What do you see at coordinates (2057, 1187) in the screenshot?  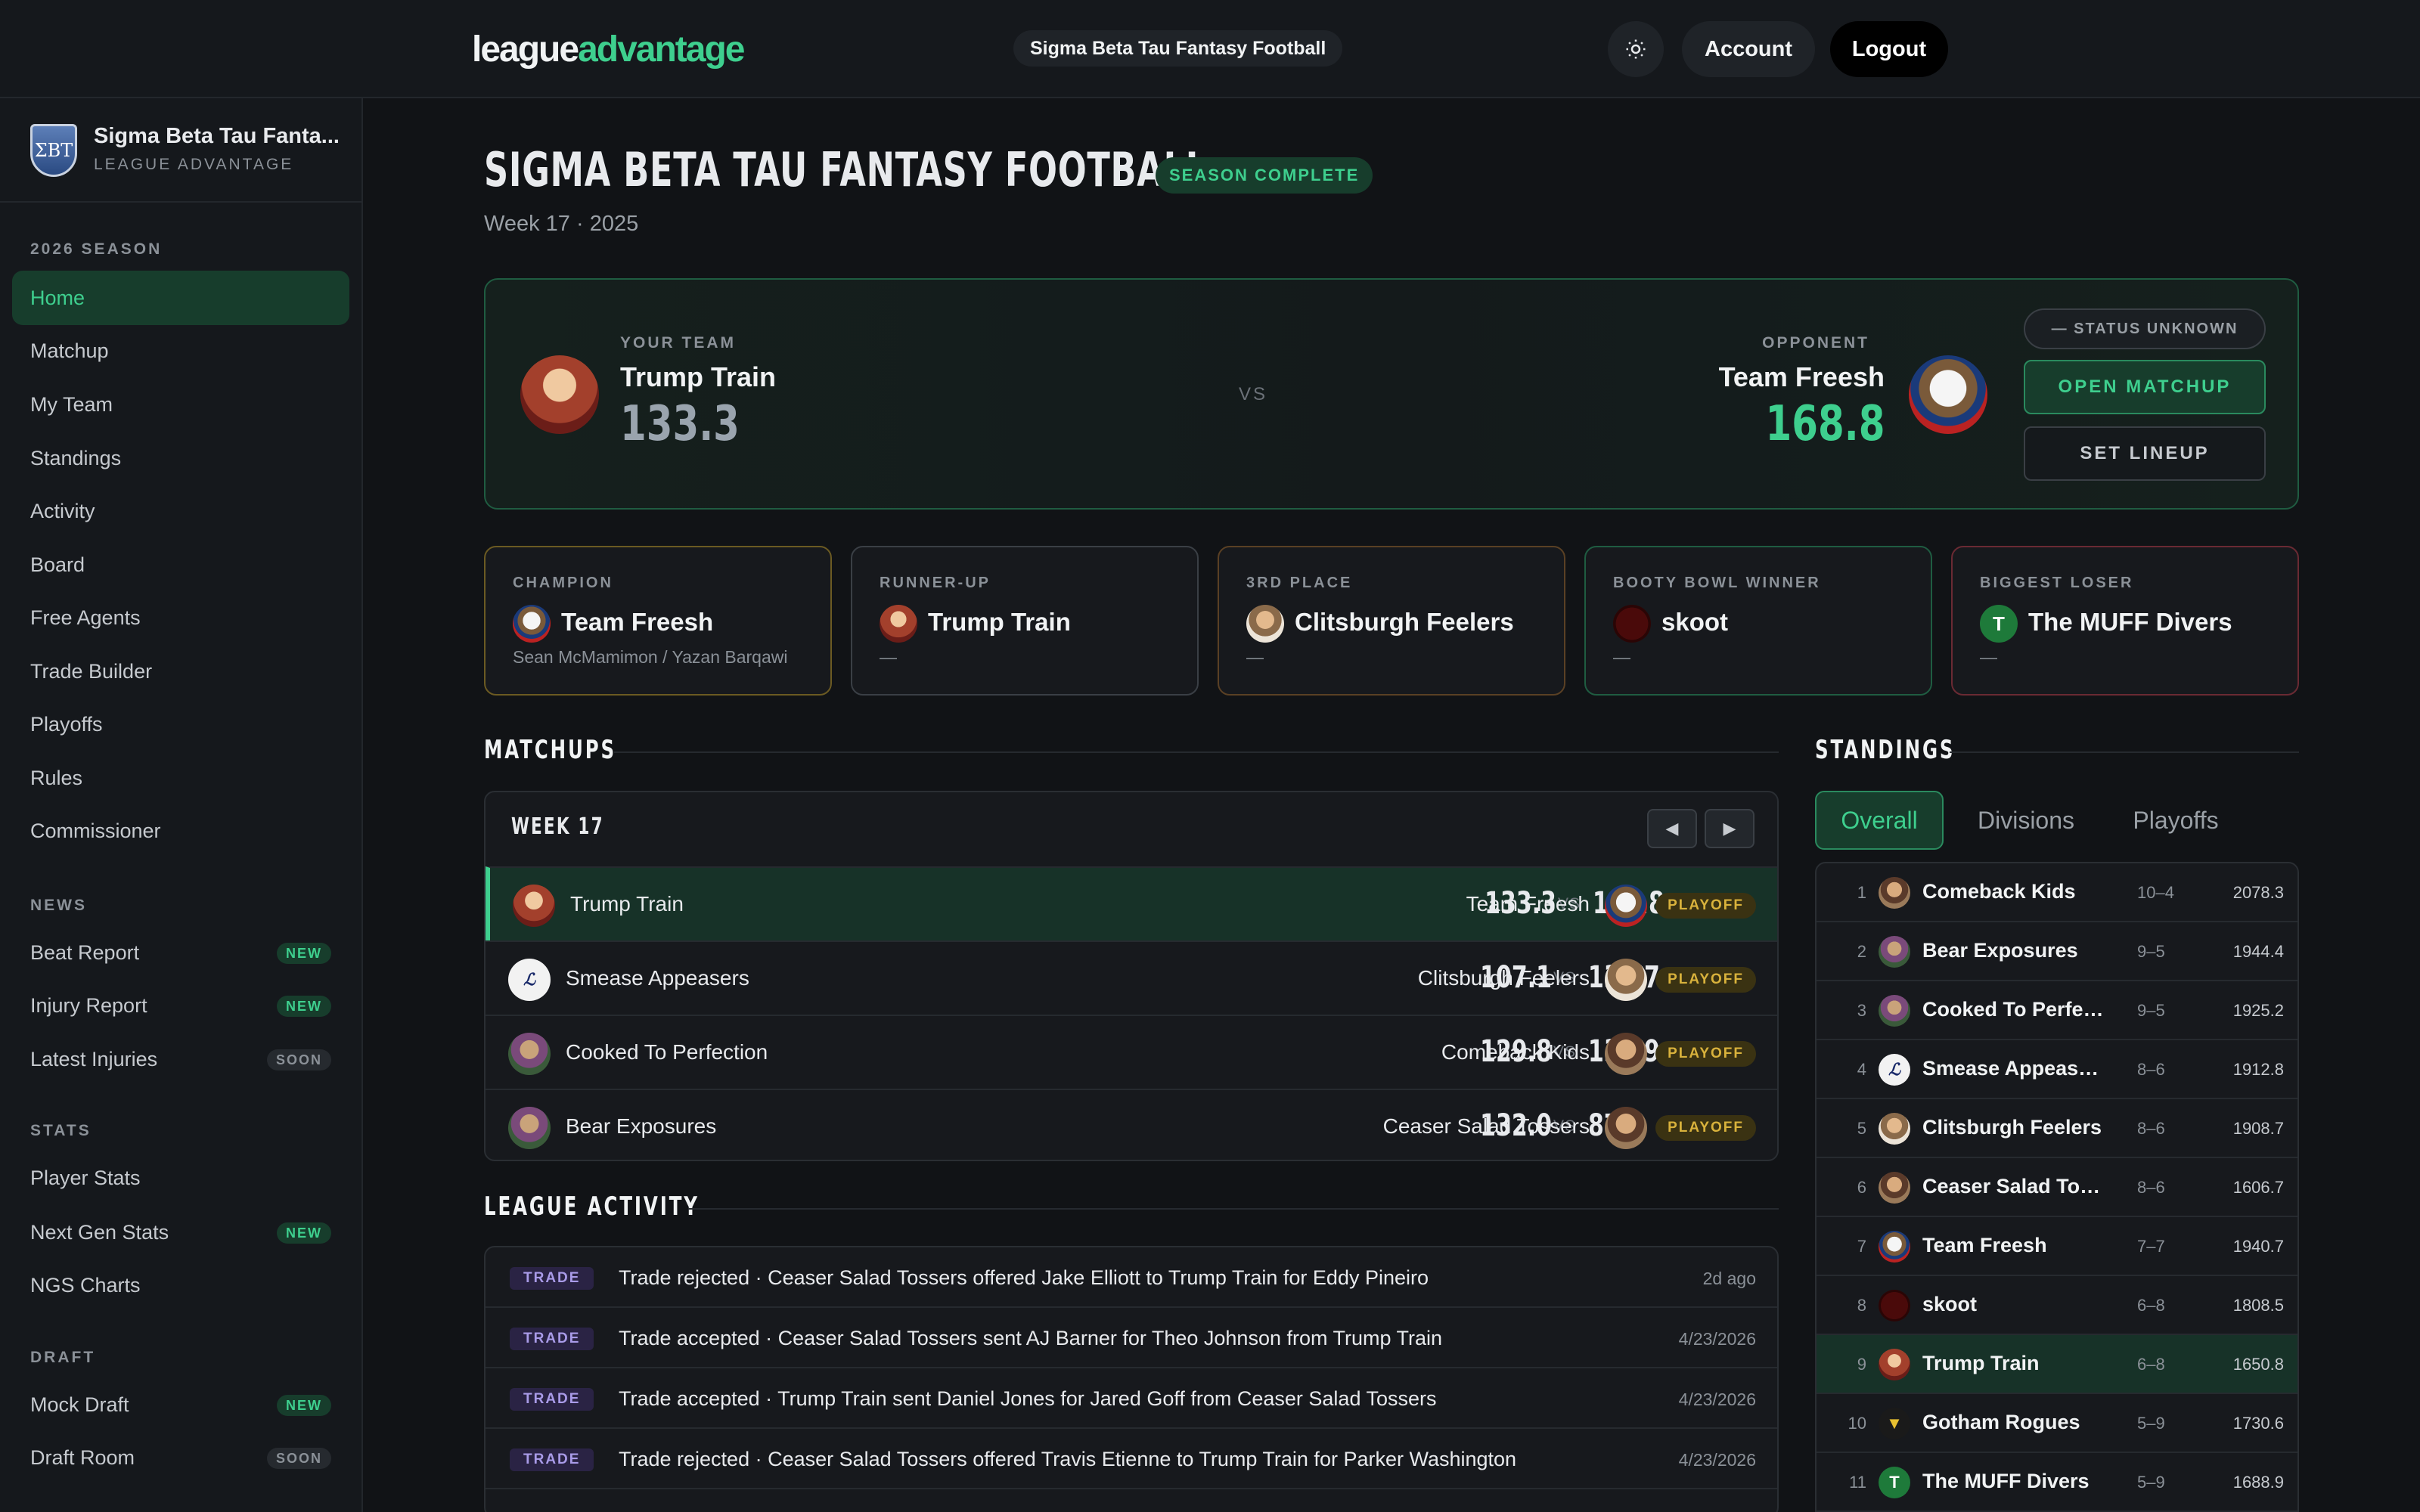 I see `standings-row: 6 Ceaser Salad Tos... 8–6 1606.7` at bounding box center [2057, 1187].